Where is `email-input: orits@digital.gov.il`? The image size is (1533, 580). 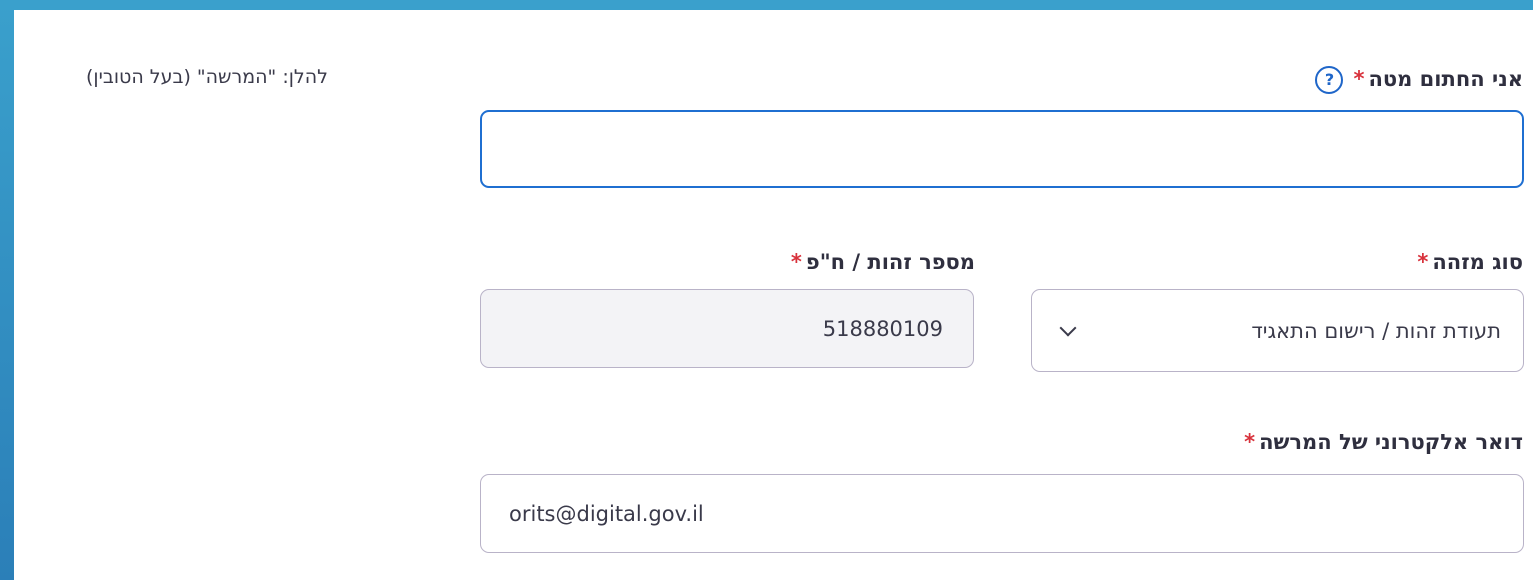 email-input: orits@digital.gov.il is located at coordinates (1002, 513).